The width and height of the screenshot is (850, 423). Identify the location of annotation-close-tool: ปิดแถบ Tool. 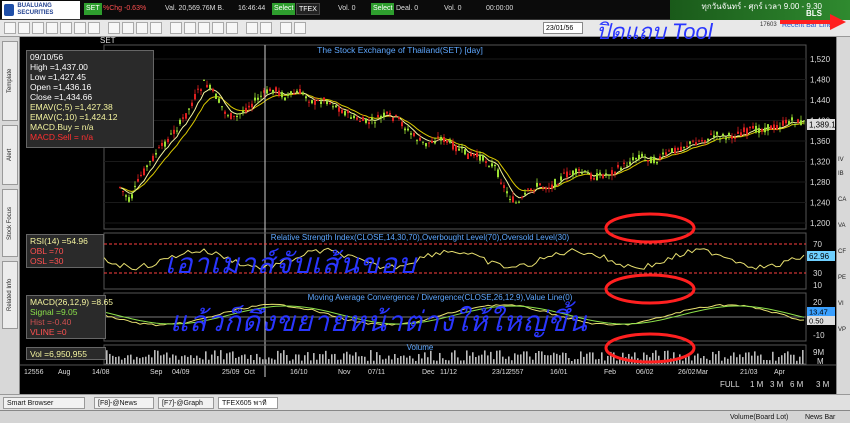
(654, 31).